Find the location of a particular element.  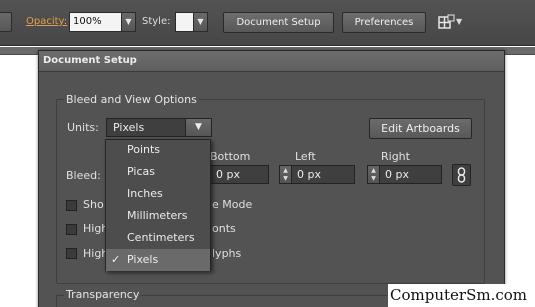

bleed-left-label: Left is located at coordinates (305, 156).